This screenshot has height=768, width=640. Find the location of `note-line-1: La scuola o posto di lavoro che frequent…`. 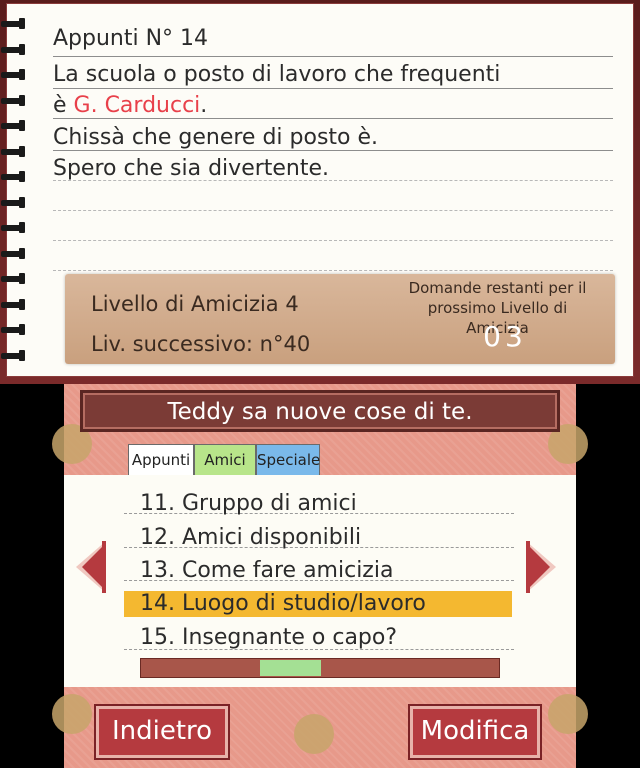

note-line-1: La scuola o posto di lavoro che frequent… is located at coordinates (277, 74).